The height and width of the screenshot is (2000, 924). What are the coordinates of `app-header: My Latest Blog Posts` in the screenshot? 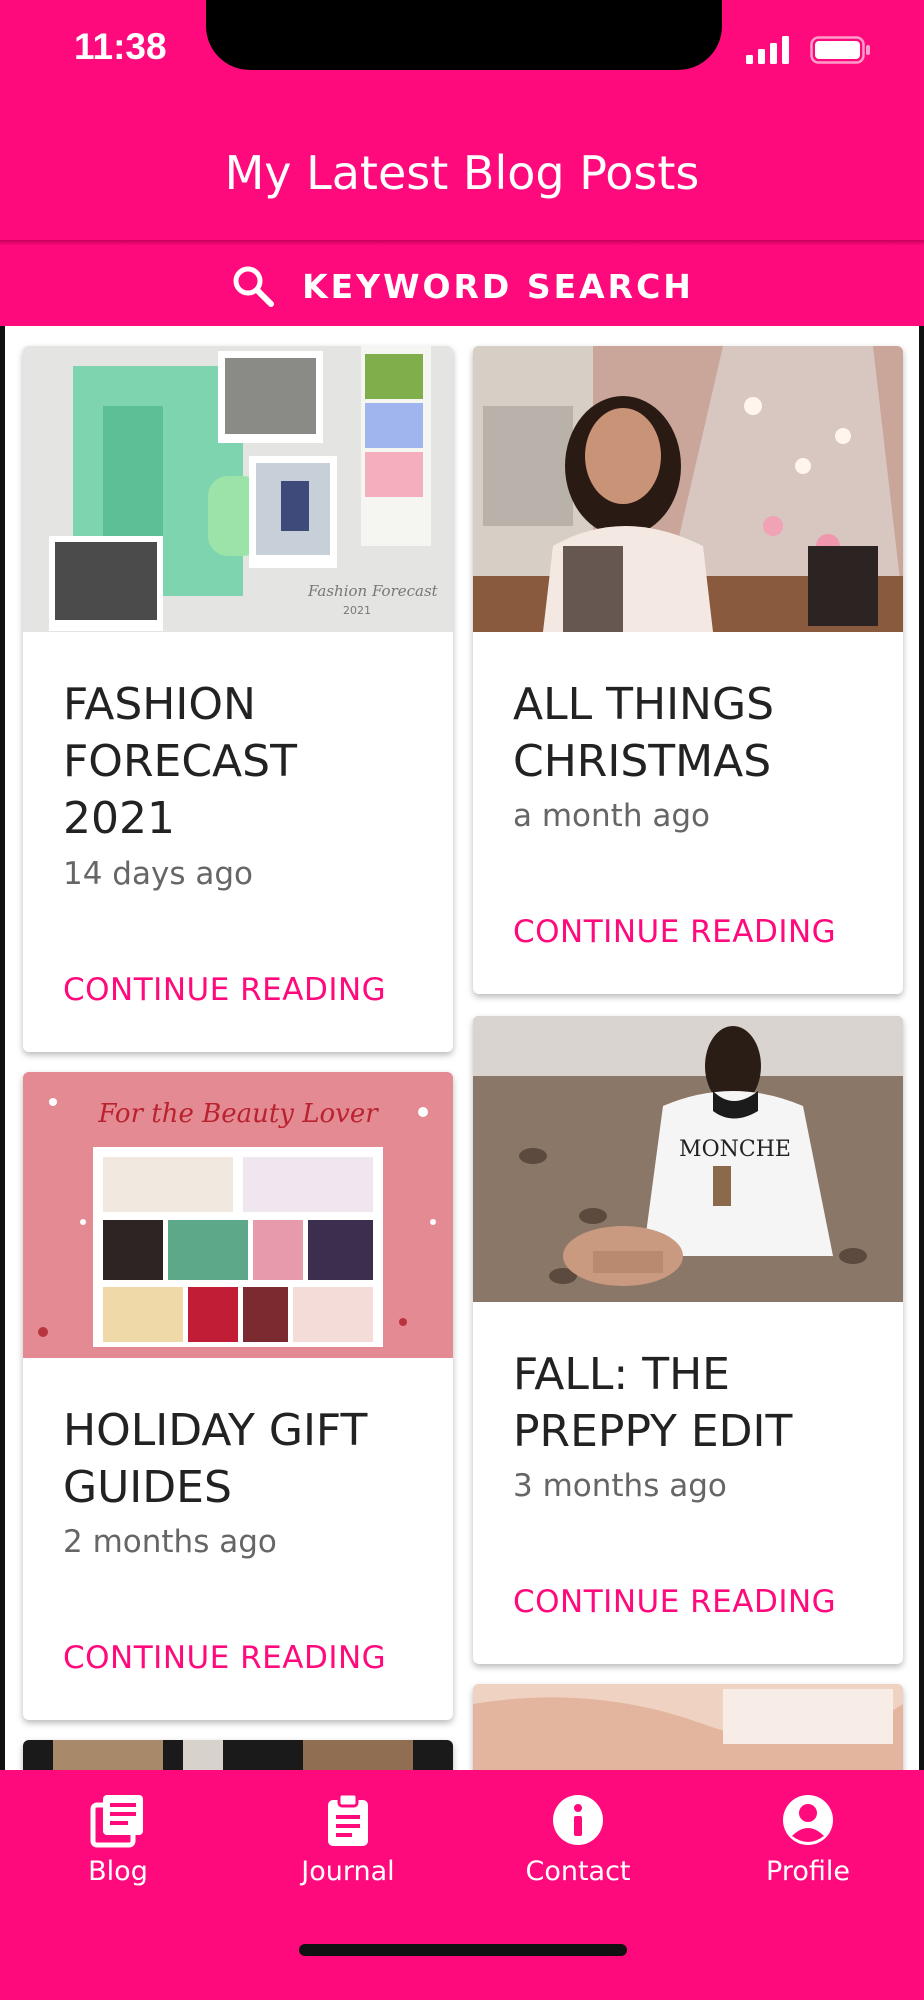 It's located at (462, 160).